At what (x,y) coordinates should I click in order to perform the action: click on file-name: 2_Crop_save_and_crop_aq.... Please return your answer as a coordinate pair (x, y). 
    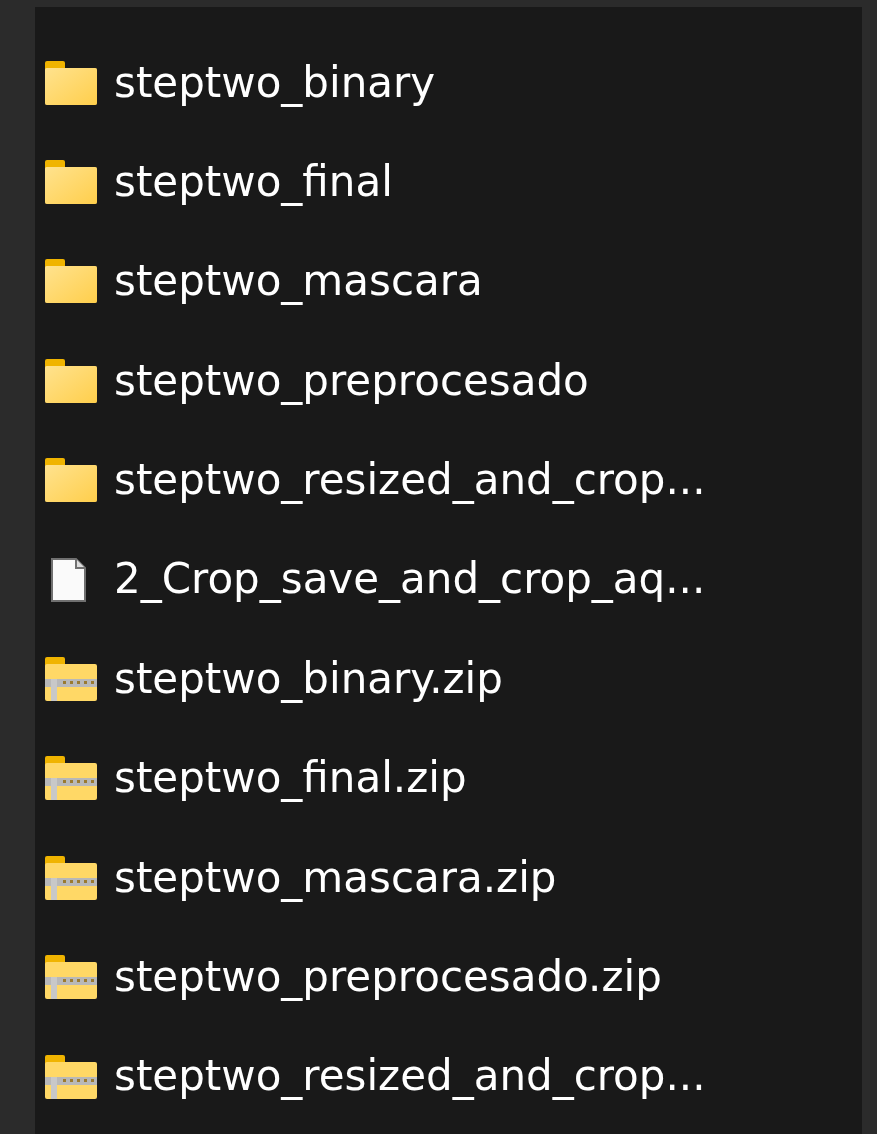
    Looking at the image, I should click on (410, 579).